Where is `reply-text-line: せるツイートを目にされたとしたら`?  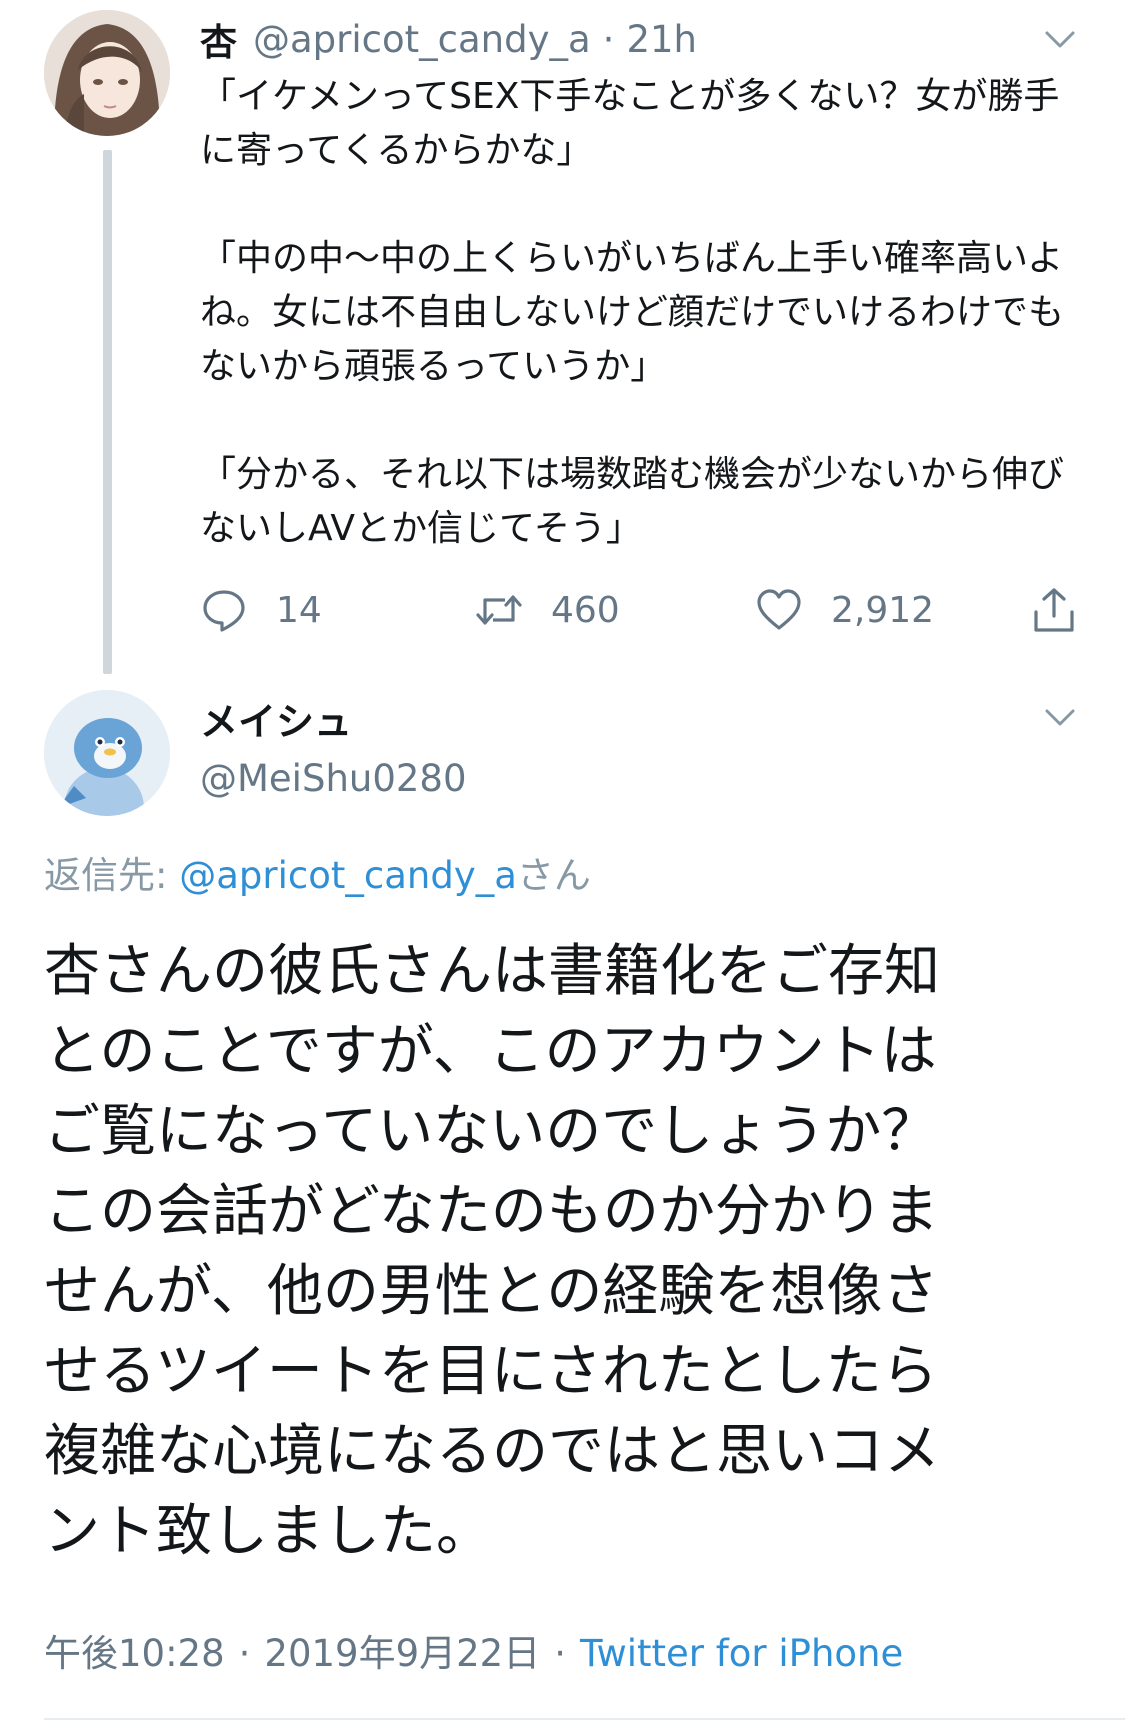
reply-text-line: せるツイートを目にされたとしたら is located at coordinates (491, 1371).